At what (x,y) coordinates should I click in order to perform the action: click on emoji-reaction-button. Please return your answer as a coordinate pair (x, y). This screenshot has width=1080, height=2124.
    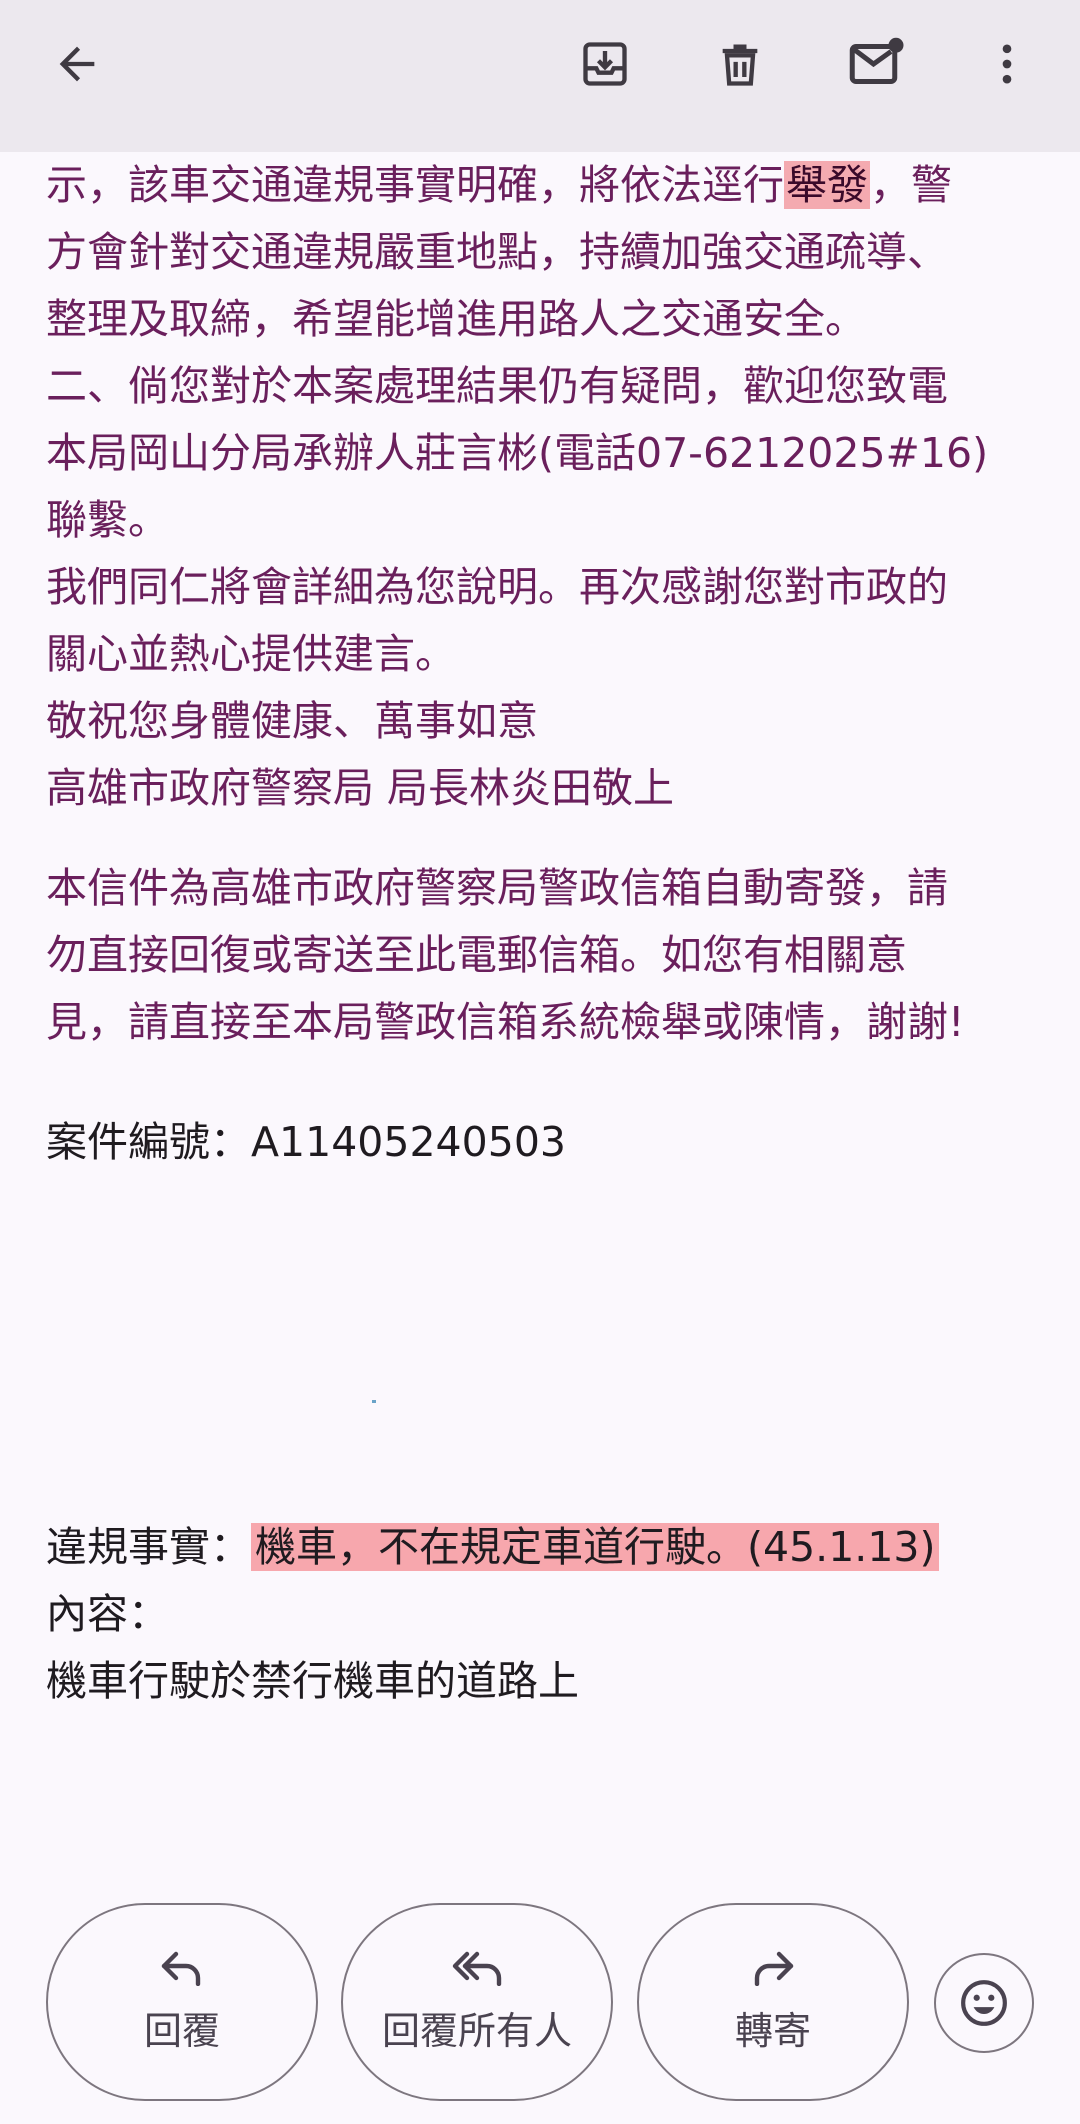
    Looking at the image, I should click on (984, 2003).